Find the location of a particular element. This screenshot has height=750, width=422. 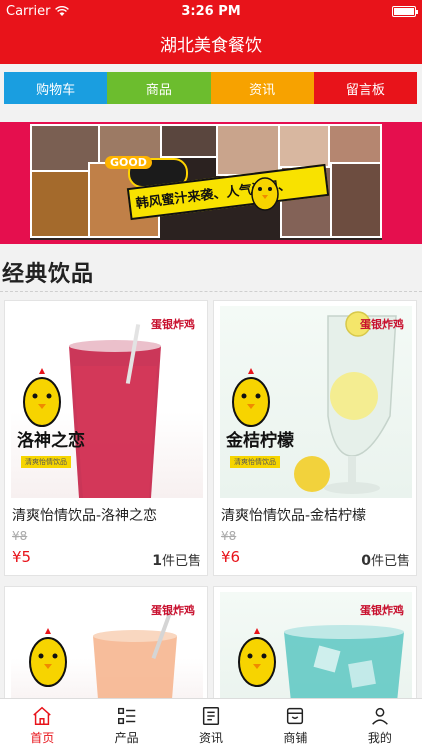

tab-products: 产品 is located at coordinates (126, 724).